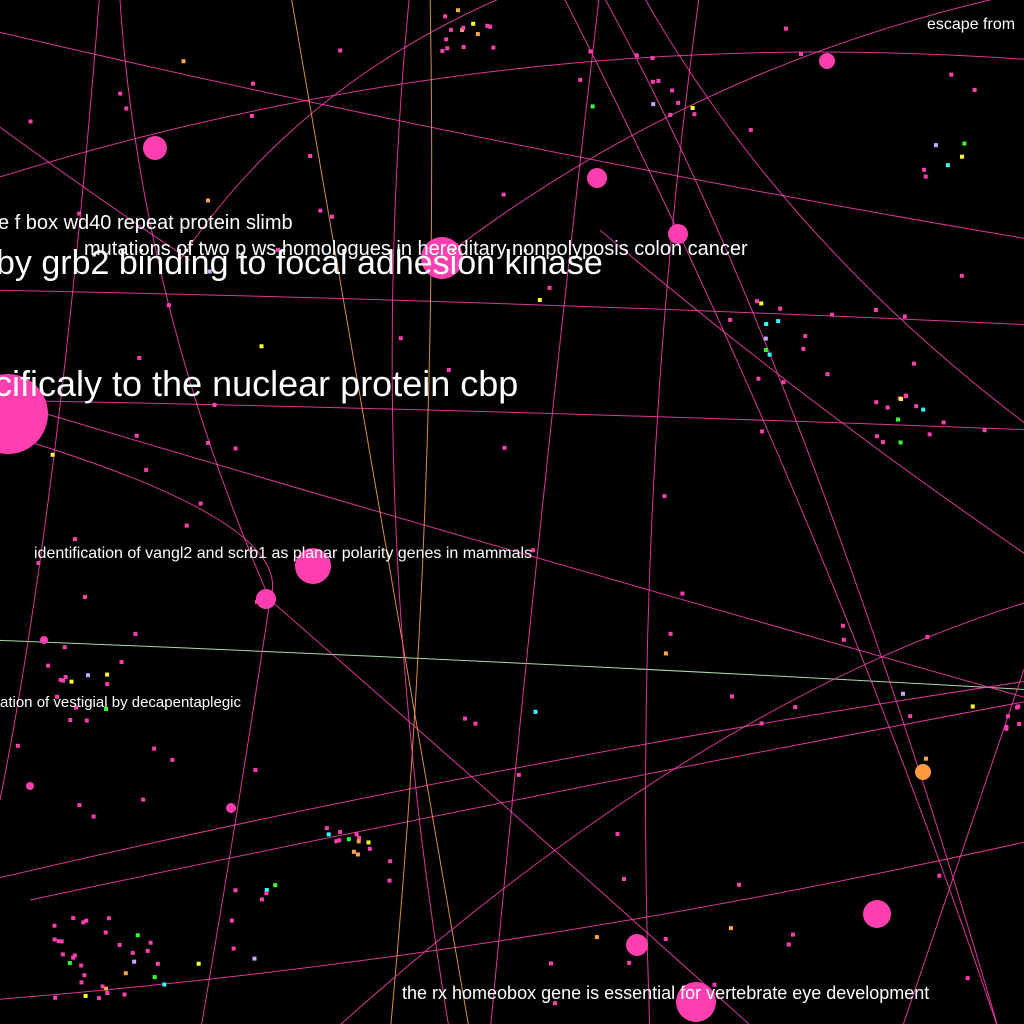 This screenshot has height=1024, width=1024. What do you see at coordinates (146, 223) in the screenshot?
I see `node-label-slimb: e f box wd40 repeat protein slimb` at bounding box center [146, 223].